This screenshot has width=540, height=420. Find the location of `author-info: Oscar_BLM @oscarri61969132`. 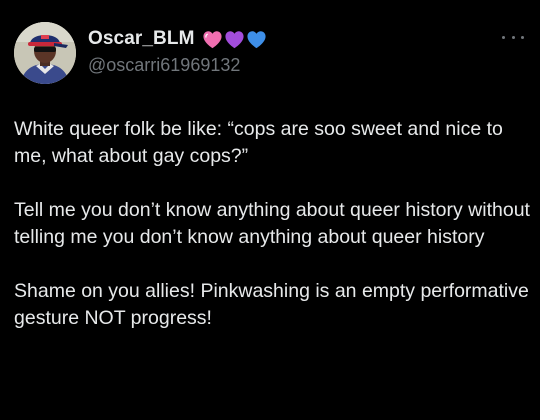

author-info: Oscar_BLM @oscarri61969132 is located at coordinates (268, 54).